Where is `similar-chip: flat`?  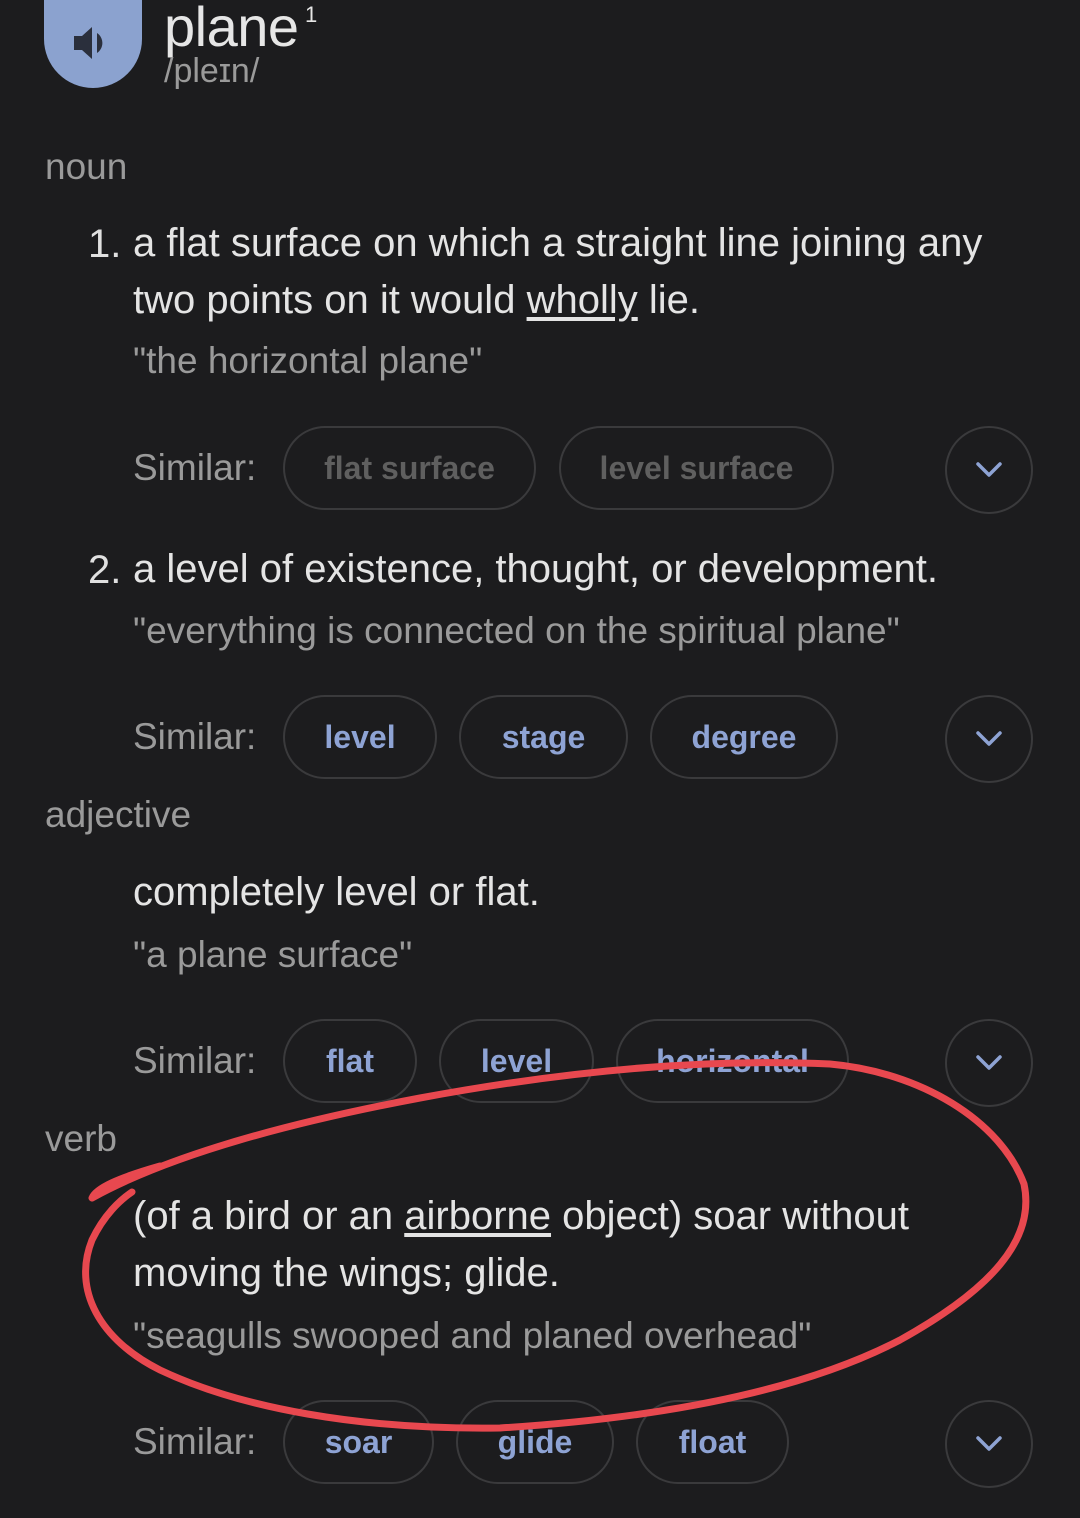 similar-chip: flat is located at coordinates (350, 1061).